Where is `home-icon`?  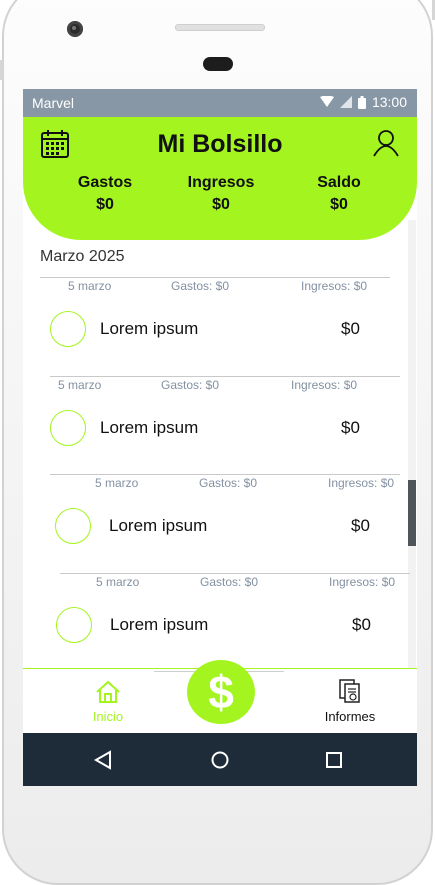 home-icon is located at coordinates (108, 691).